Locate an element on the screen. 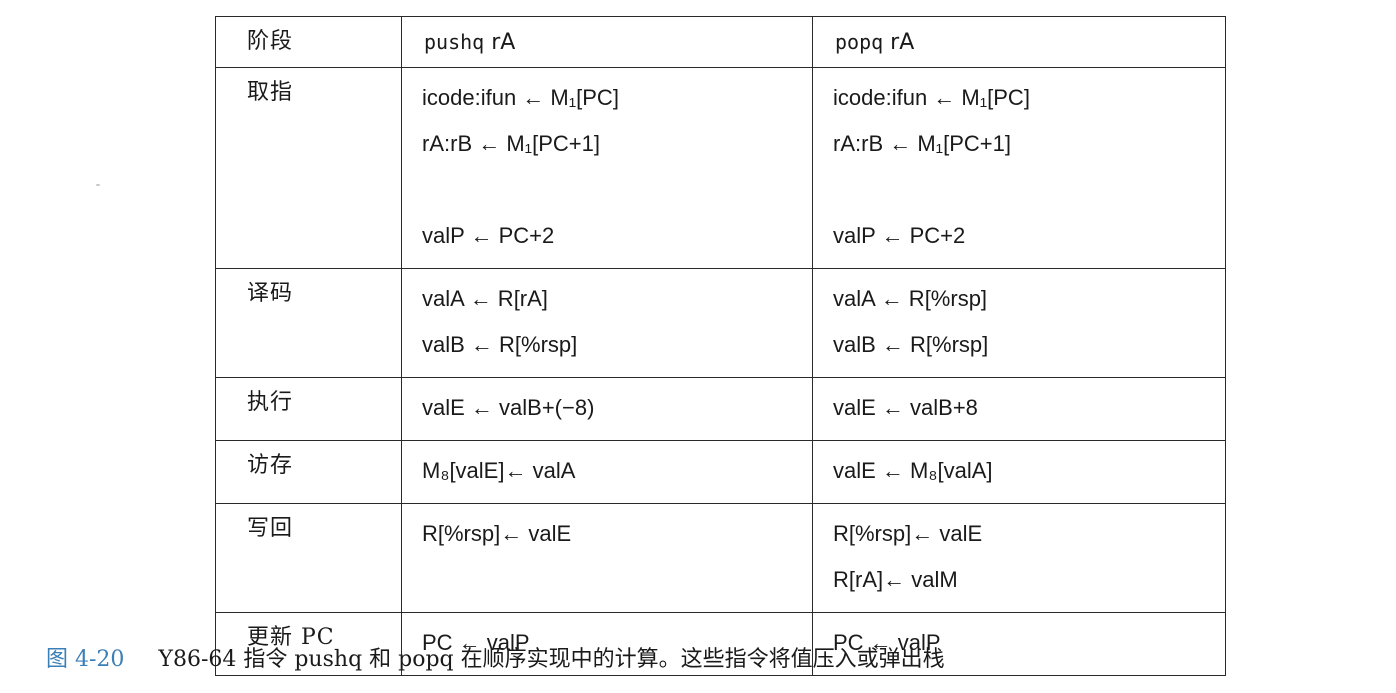 This screenshot has width=1396, height=693. table-header-row: 阶段 pushq rA popq rA is located at coordinates (720, 42).